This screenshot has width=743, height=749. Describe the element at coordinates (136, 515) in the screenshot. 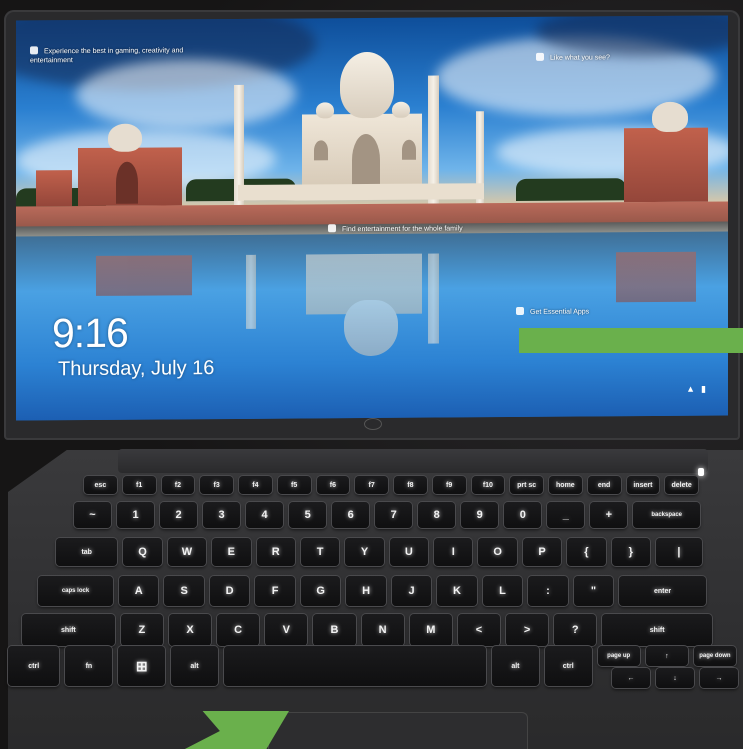

I see `key-1: 1` at that location.